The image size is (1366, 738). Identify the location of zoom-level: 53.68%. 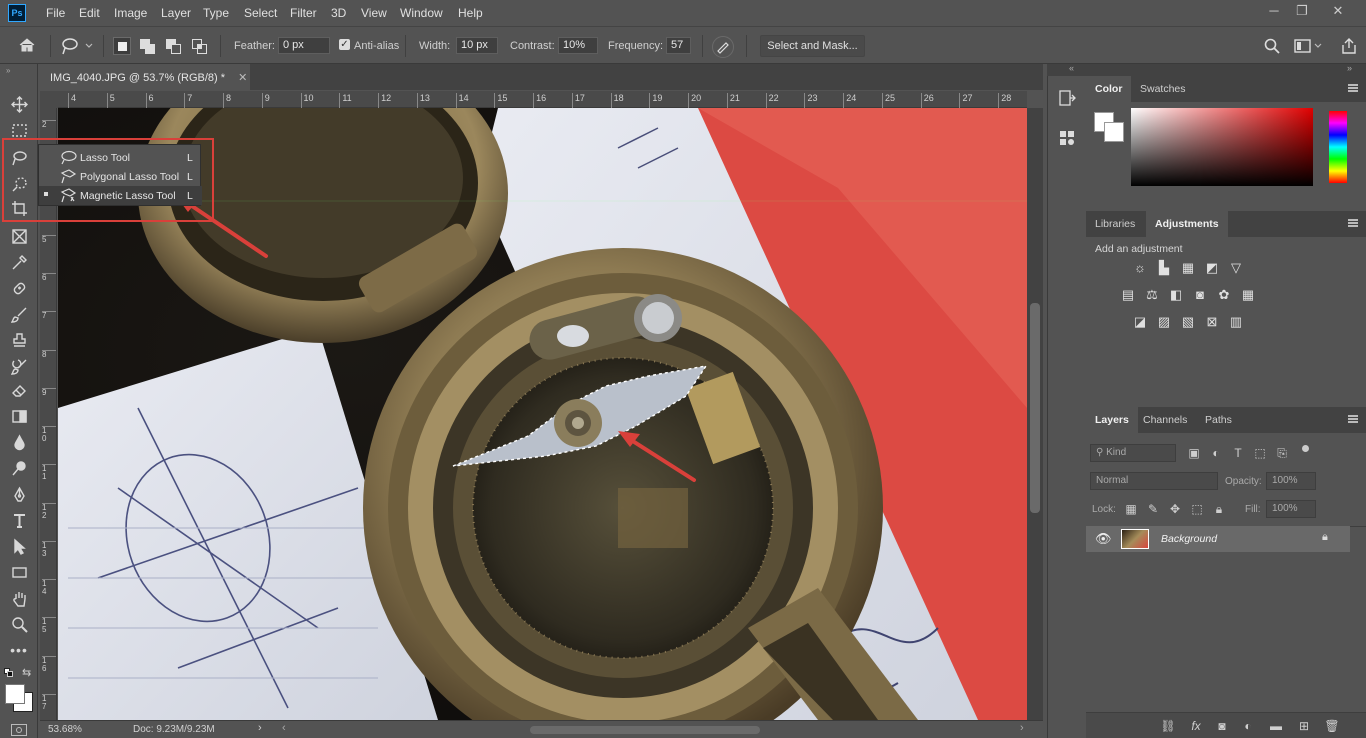
(65, 729).